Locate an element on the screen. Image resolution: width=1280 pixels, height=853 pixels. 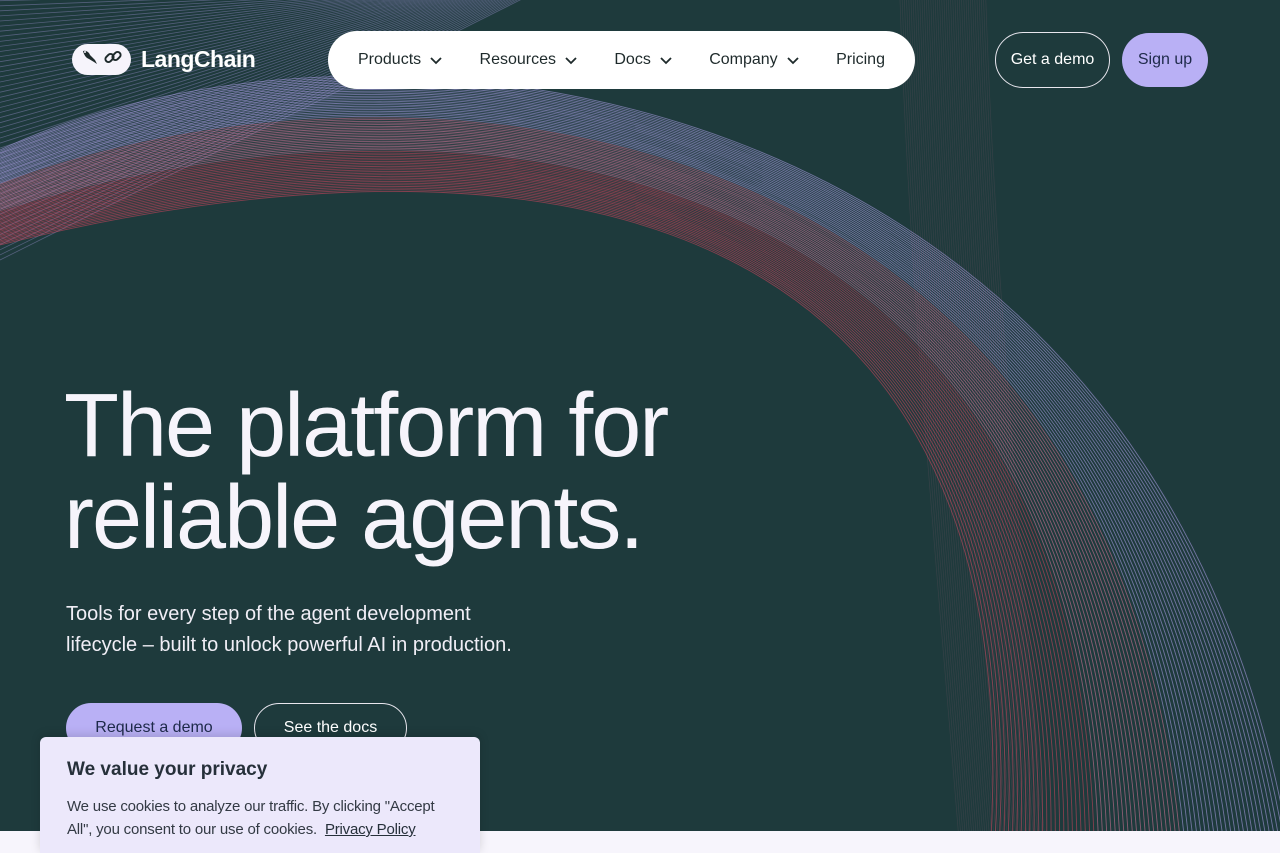
hero-title: The platform for reliable agents. is located at coordinates (414, 472).